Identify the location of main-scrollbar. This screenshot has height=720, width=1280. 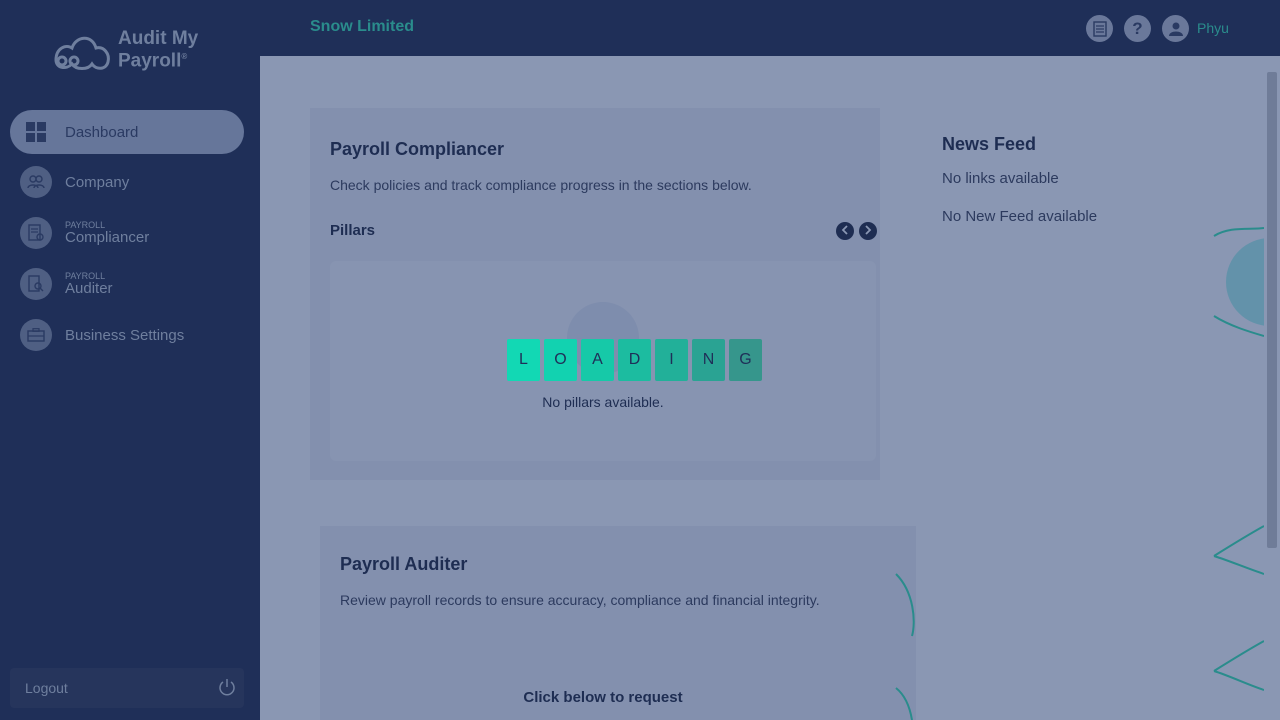
(1272, 388).